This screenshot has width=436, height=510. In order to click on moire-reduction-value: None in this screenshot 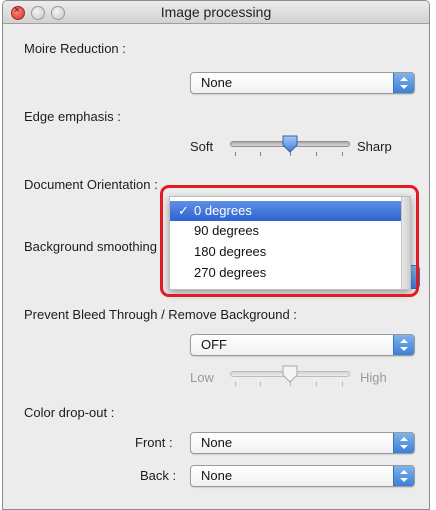, I will do `click(217, 82)`.